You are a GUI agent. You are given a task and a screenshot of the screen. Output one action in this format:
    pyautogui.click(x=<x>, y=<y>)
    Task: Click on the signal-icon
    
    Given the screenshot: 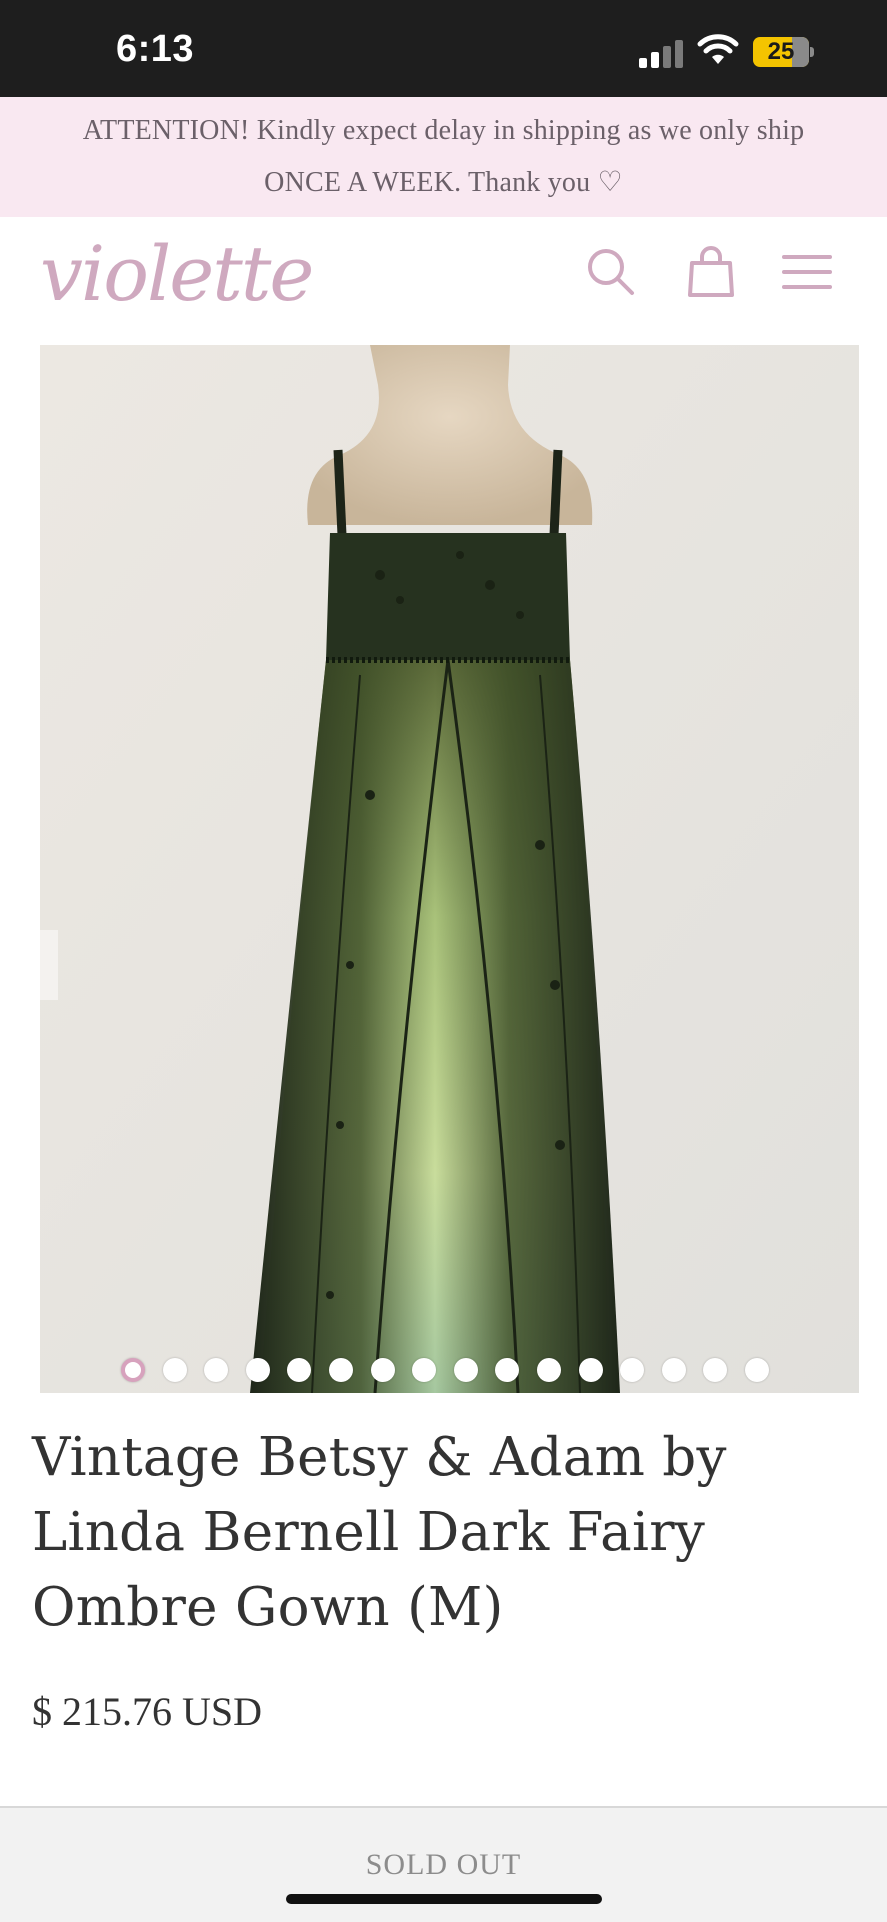 What is the action you would take?
    pyautogui.click(x=661, y=54)
    